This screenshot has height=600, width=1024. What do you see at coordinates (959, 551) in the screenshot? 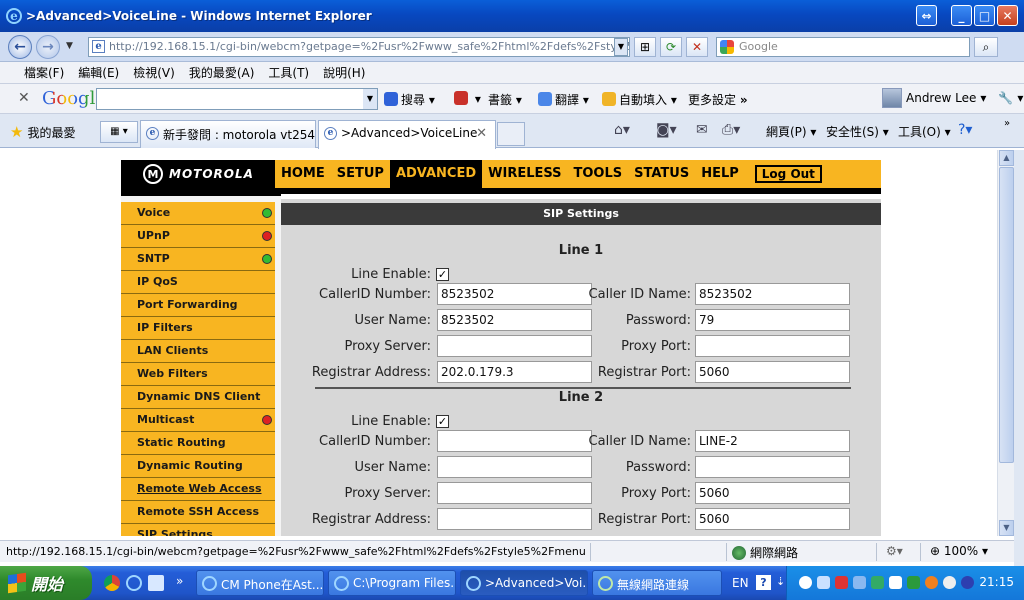
I see `zoom-control: ⊕ 100% ▾` at bounding box center [959, 551].